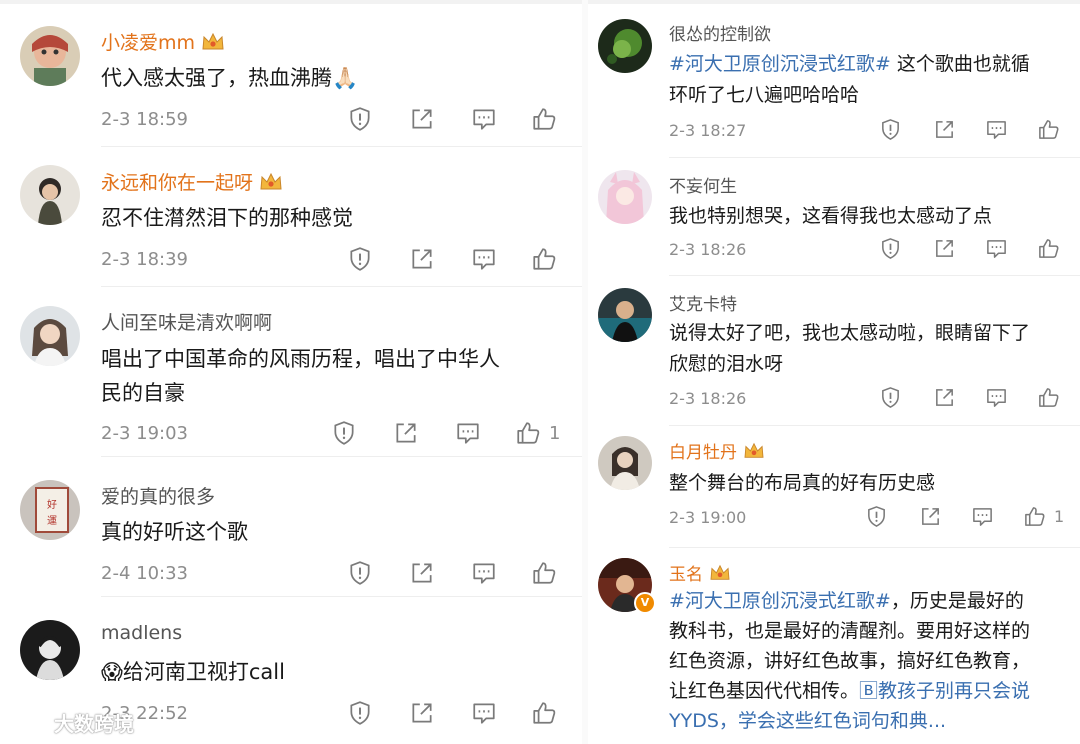 Image resolution: width=1080 pixels, height=744 pixels. Describe the element at coordinates (703, 184) in the screenshot. I see `username: 不妄何生` at that location.